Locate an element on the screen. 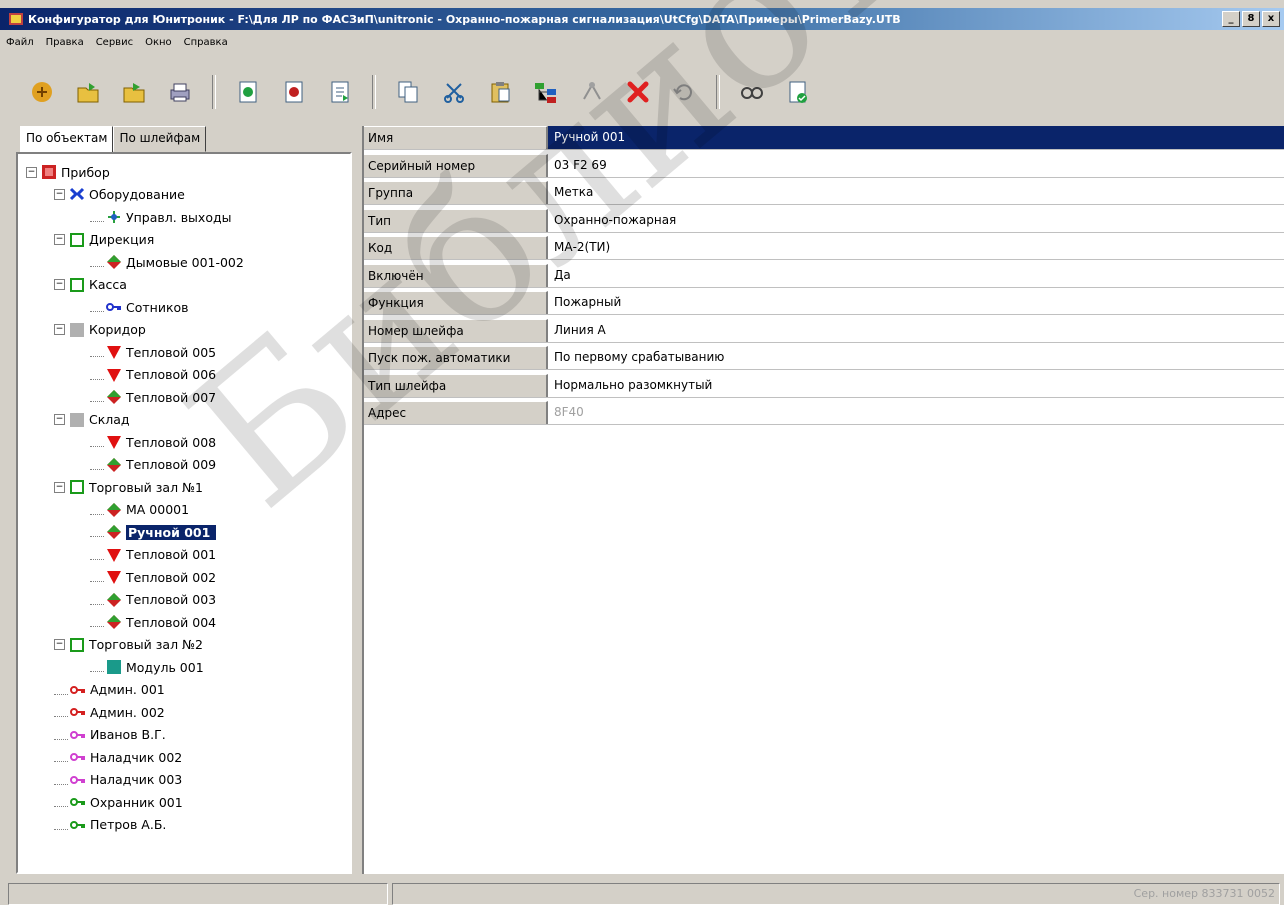 The height and width of the screenshot is (905, 1284). property-value: Пожарный is located at coordinates (916, 302).